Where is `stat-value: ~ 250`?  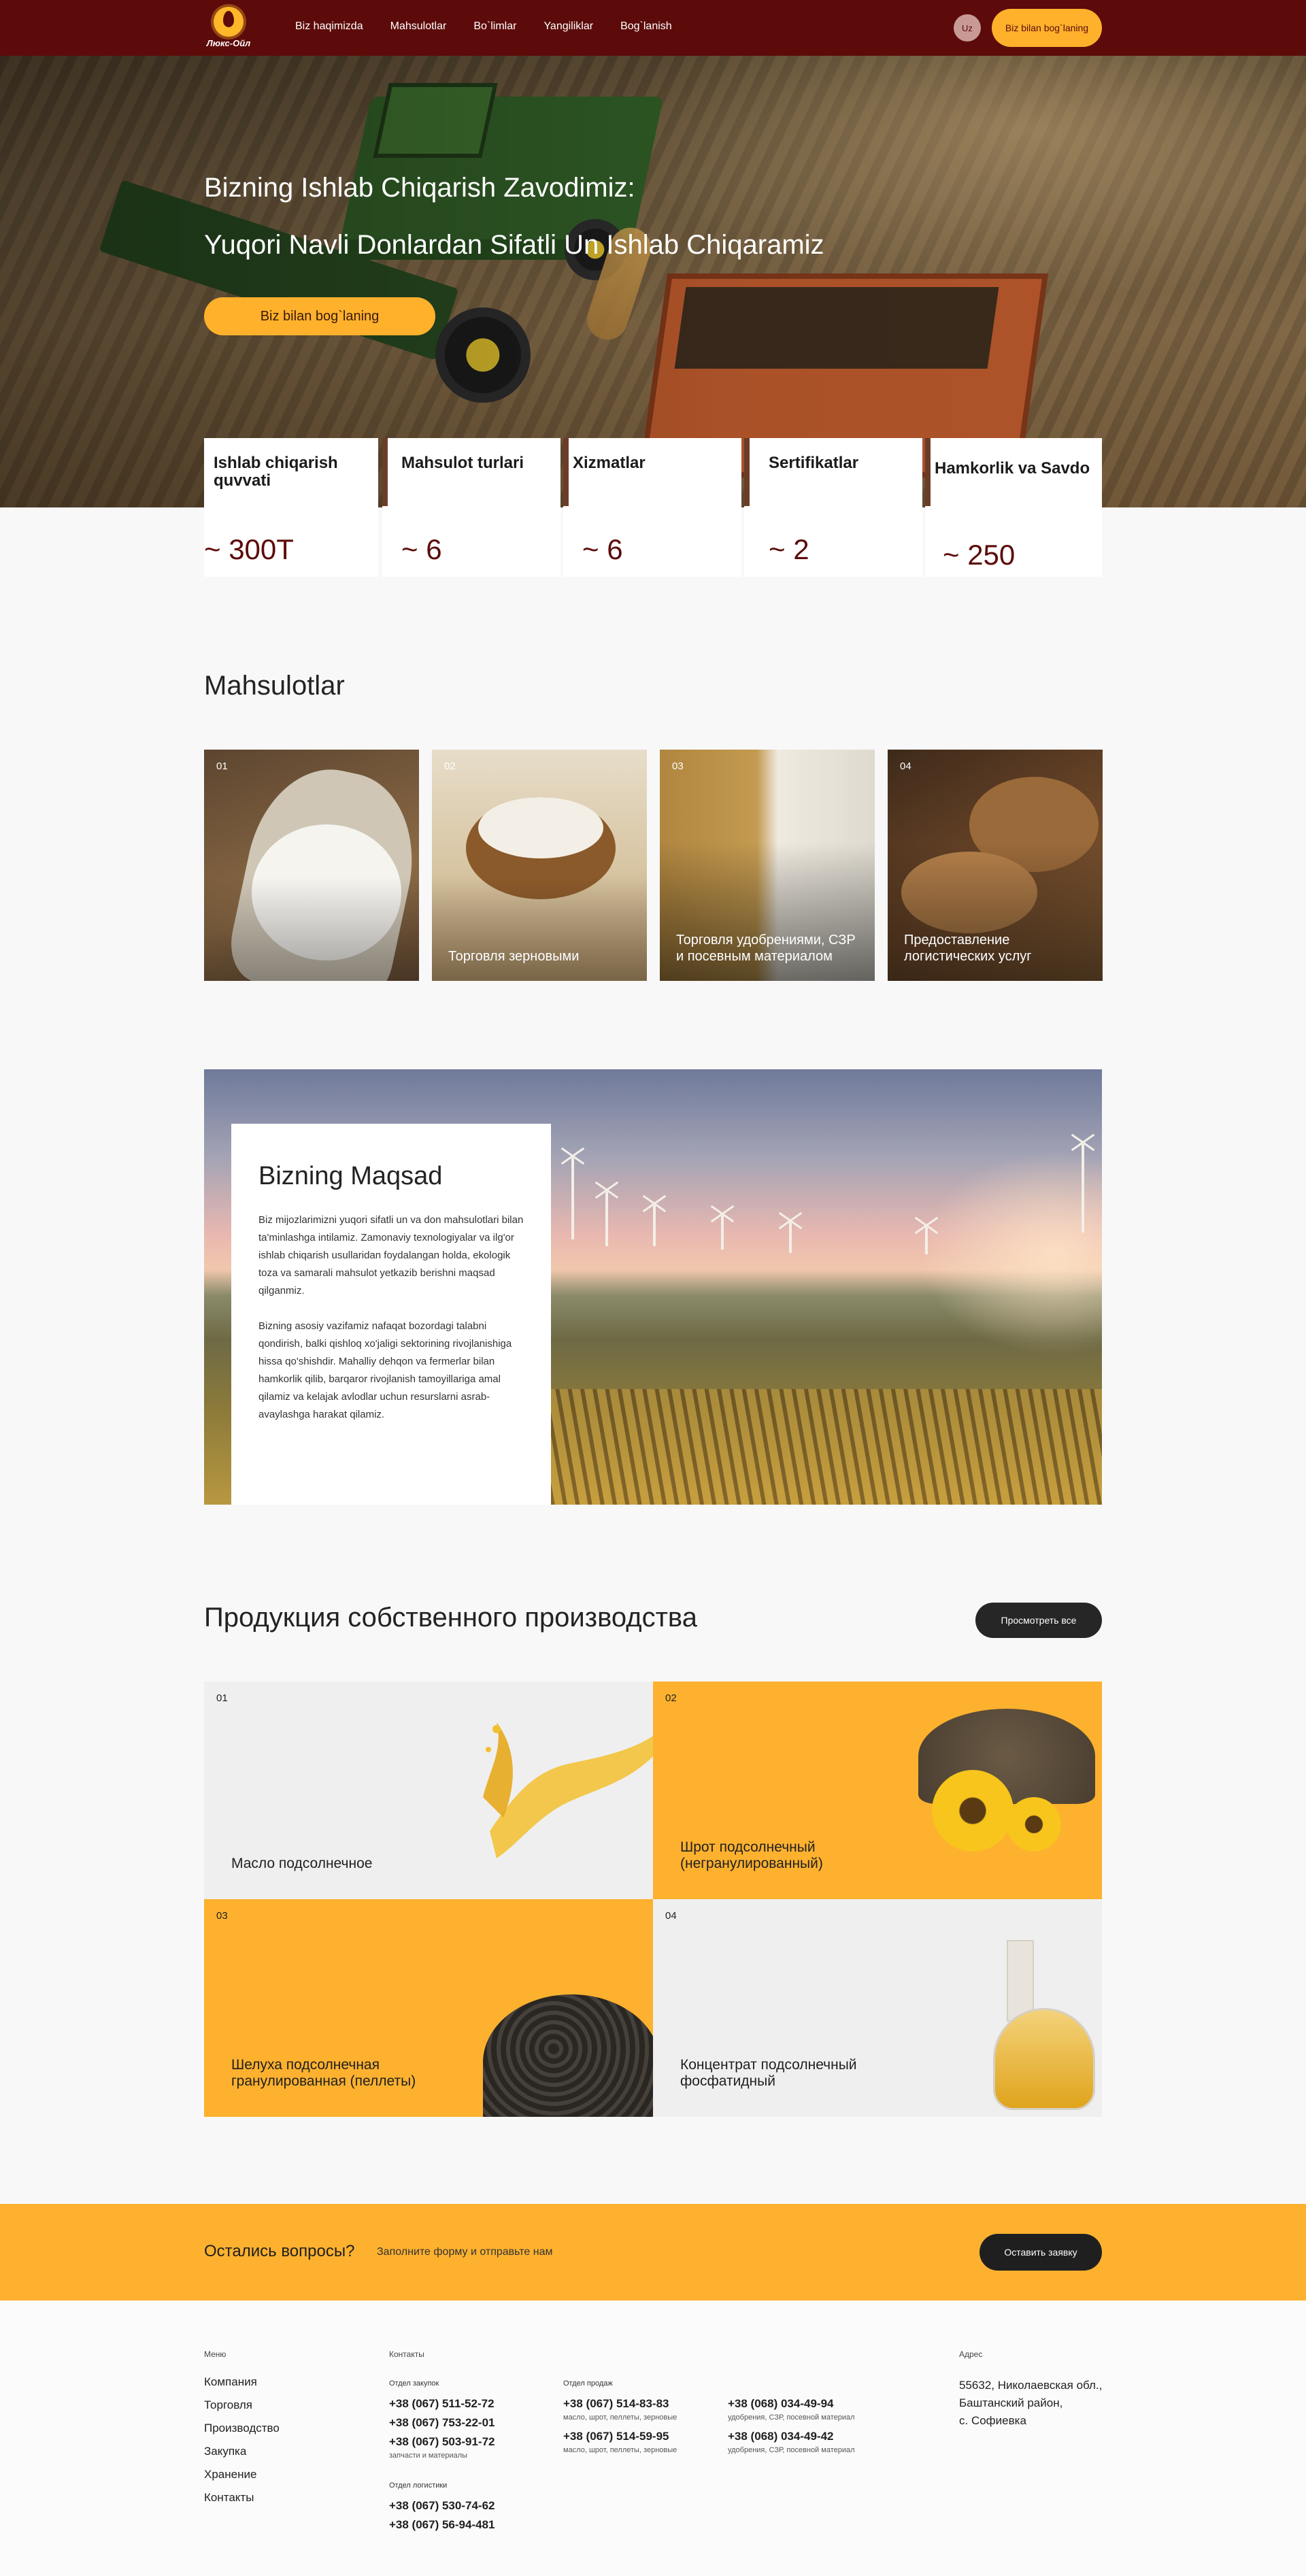
stat-value: ~ 250 is located at coordinates (979, 555).